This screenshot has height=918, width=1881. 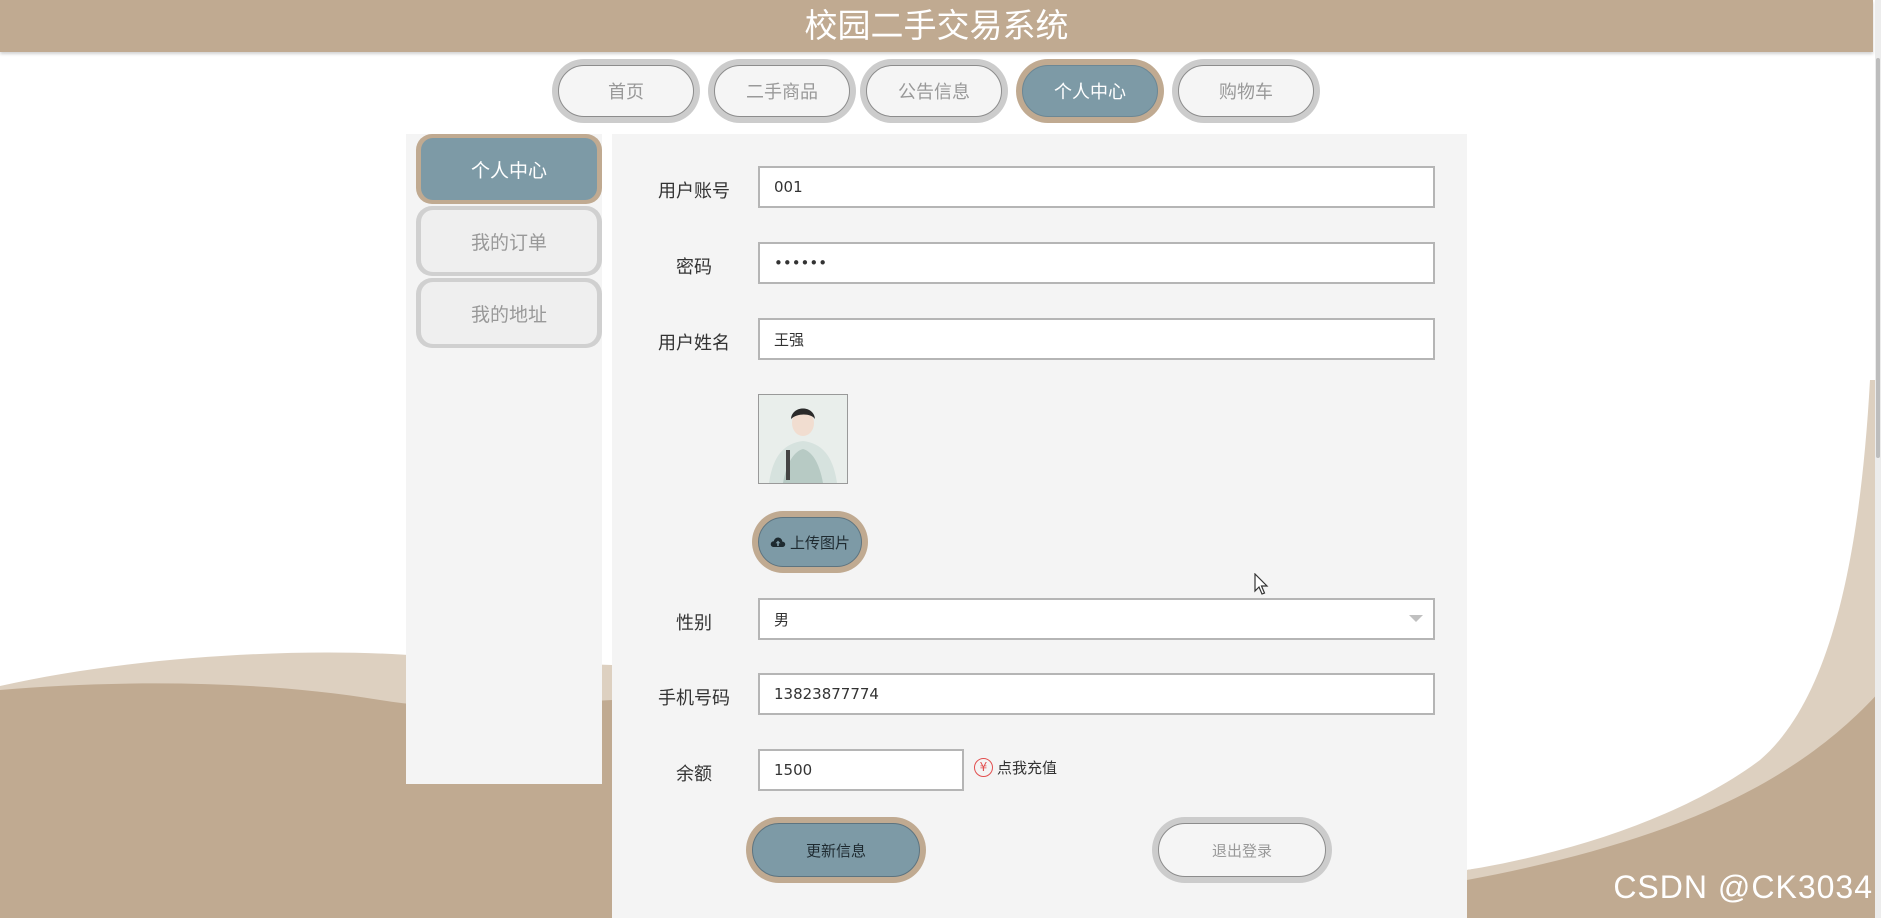 What do you see at coordinates (1416, 618) in the screenshot?
I see `chevron-down-icon` at bounding box center [1416, 618].